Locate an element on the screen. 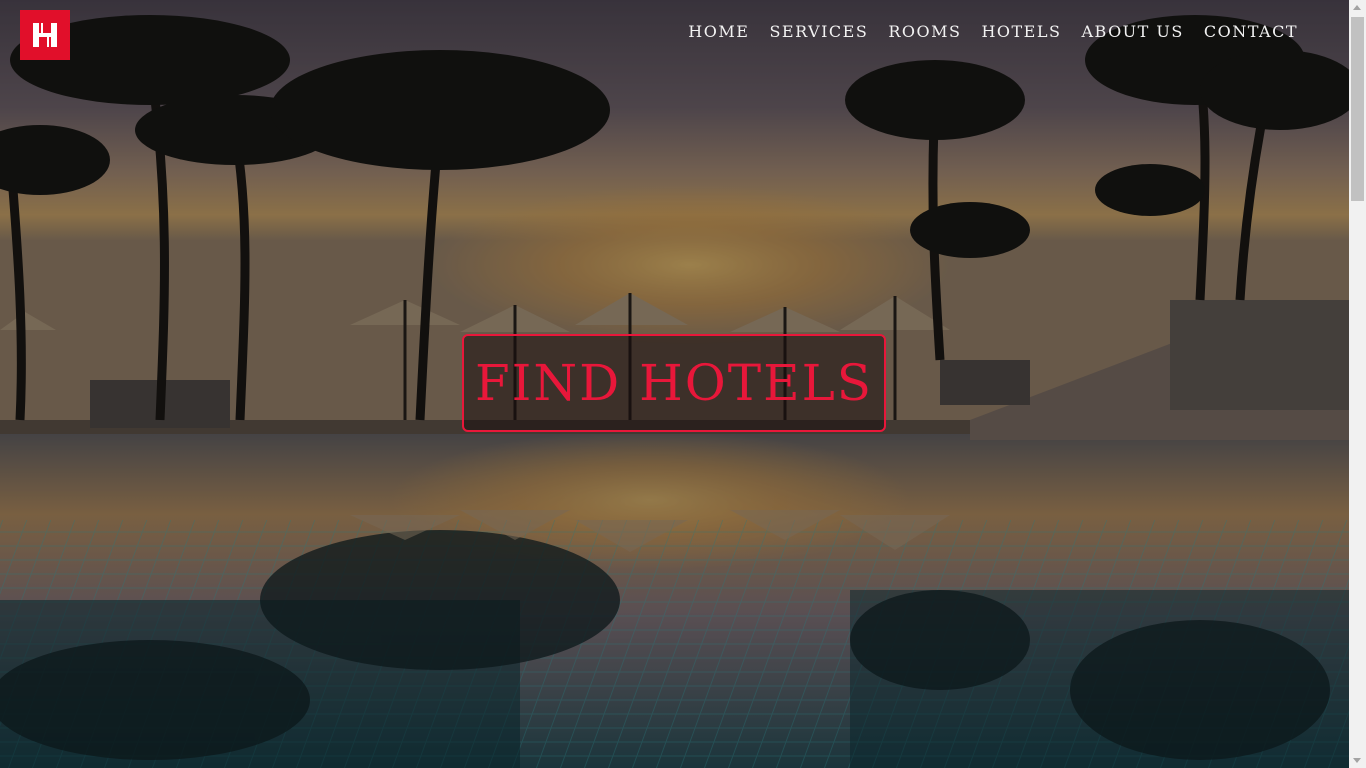 This screenshot has width=1366, height=768. nav-item-rooms: ROOMS is located at coordinates (924, 32).